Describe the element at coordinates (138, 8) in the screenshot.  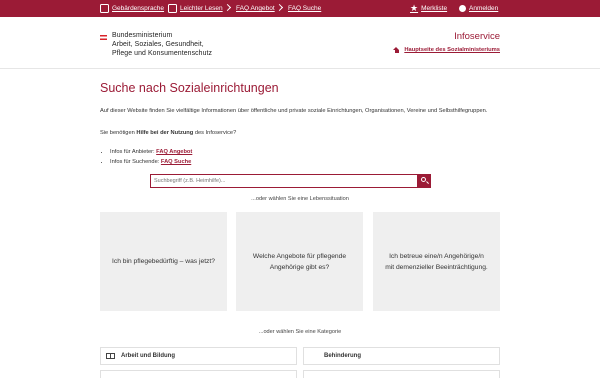
I see `sign-language-label: Gebärdensprache` at that location.